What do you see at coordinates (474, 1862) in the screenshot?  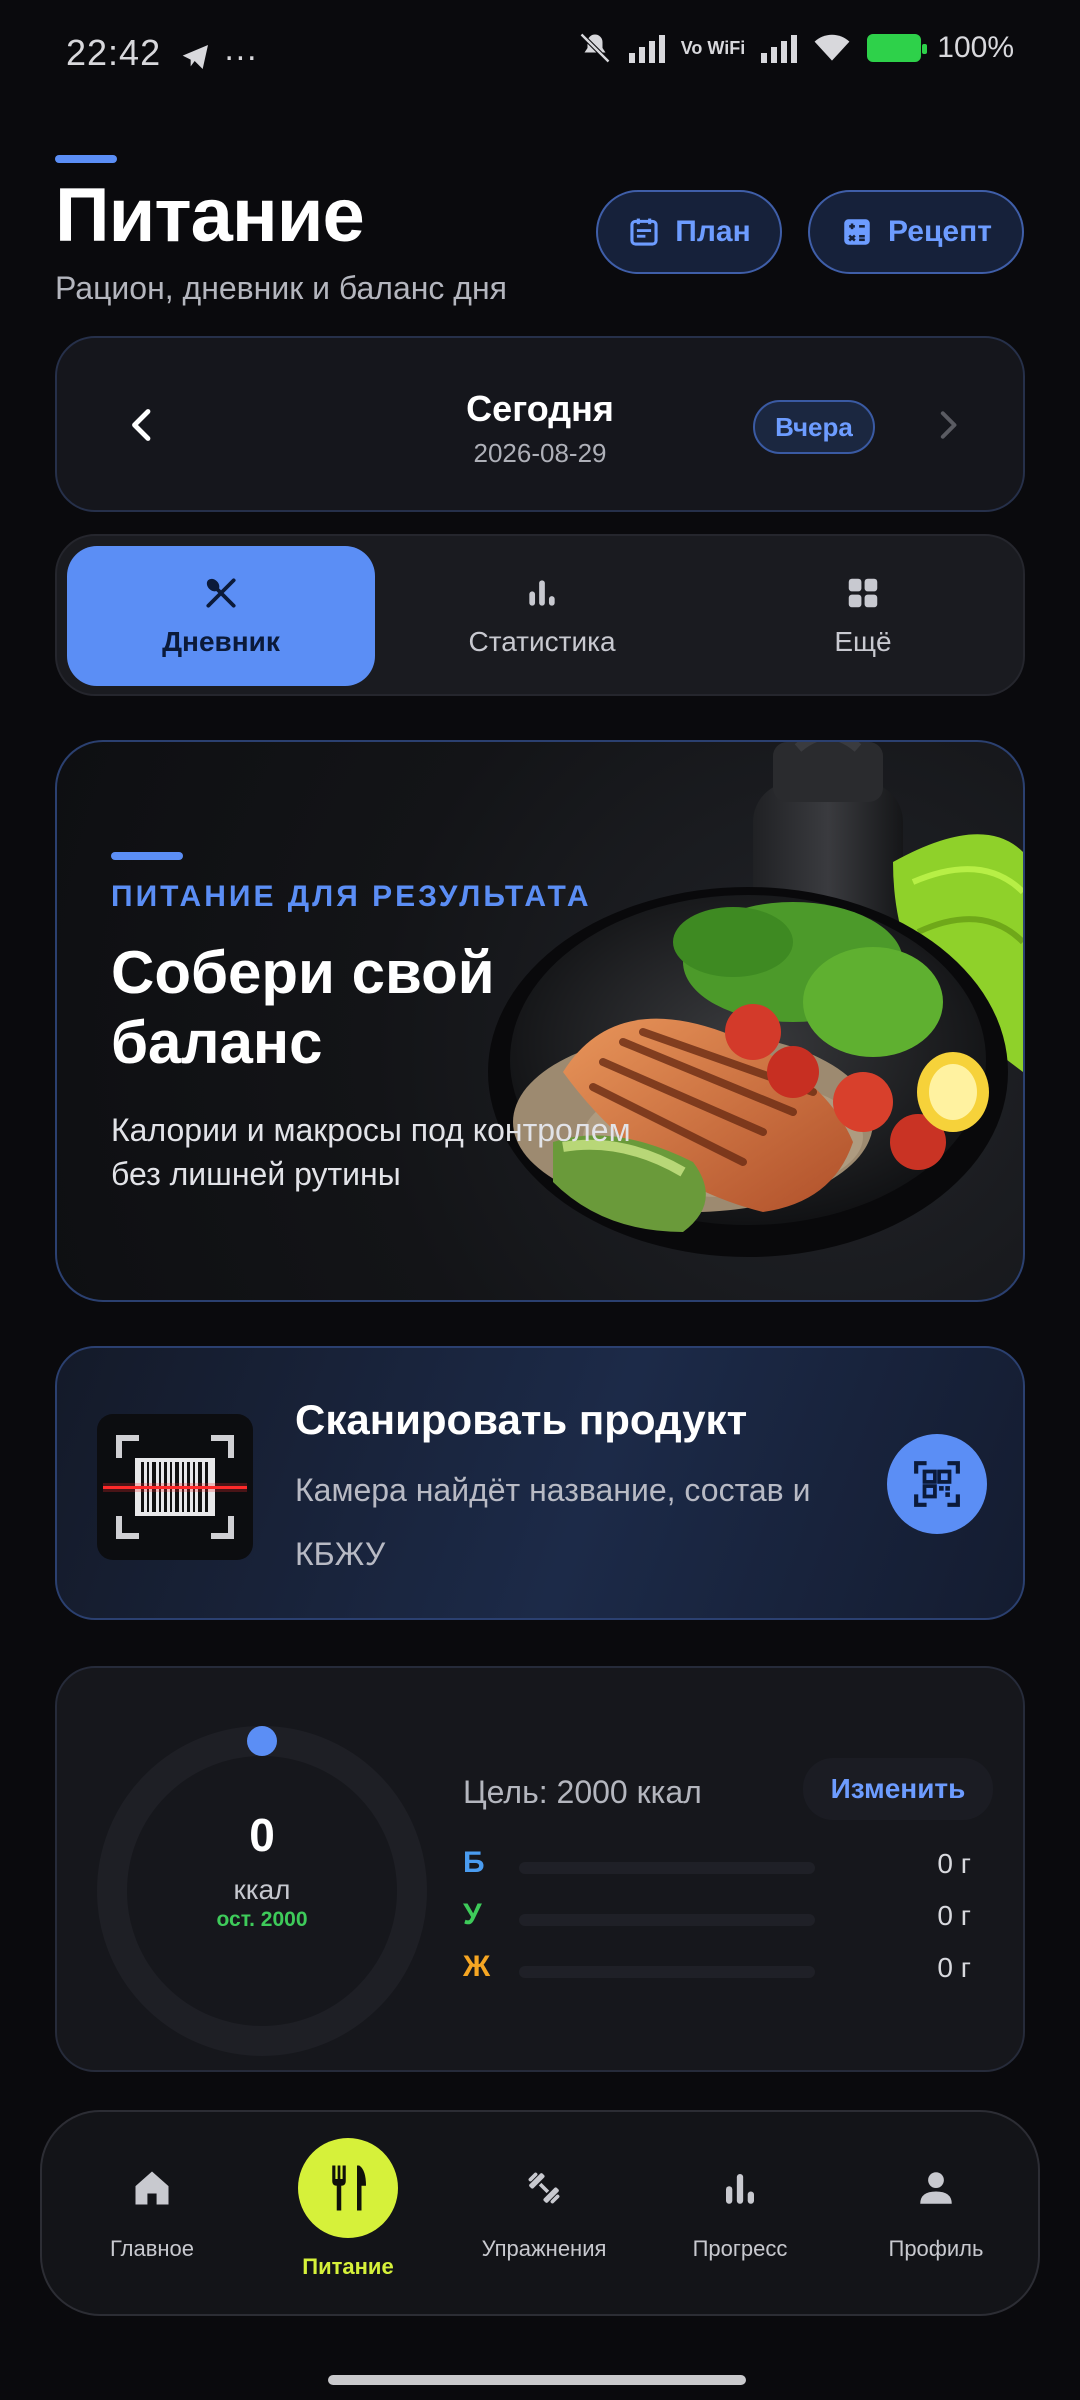 I see `macro-protein-letter: Б` at bounding box center [474, 1862].